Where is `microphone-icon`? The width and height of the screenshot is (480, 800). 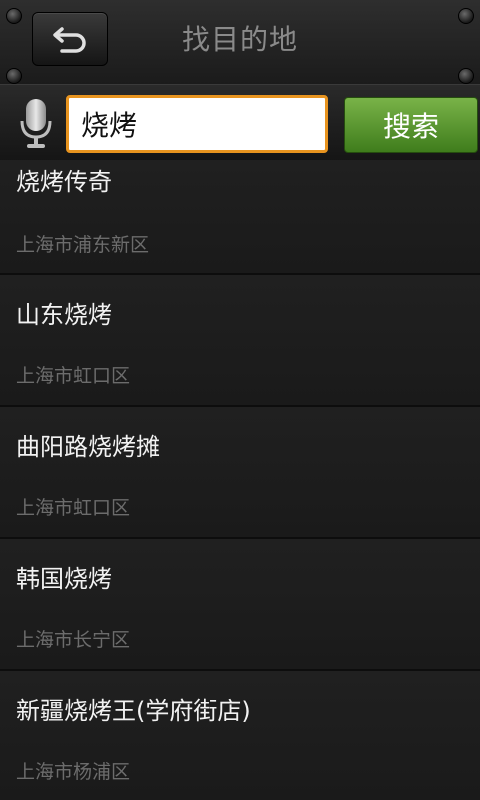 microphone-icon is located at coordinates (36, 124).